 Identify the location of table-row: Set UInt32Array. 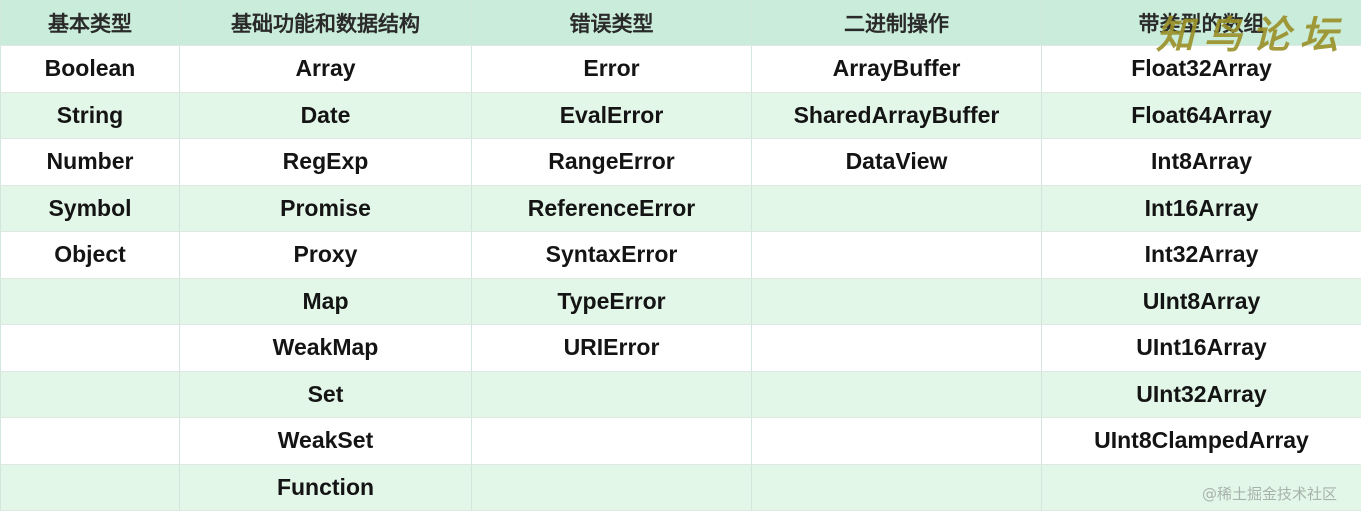
(680, 394).